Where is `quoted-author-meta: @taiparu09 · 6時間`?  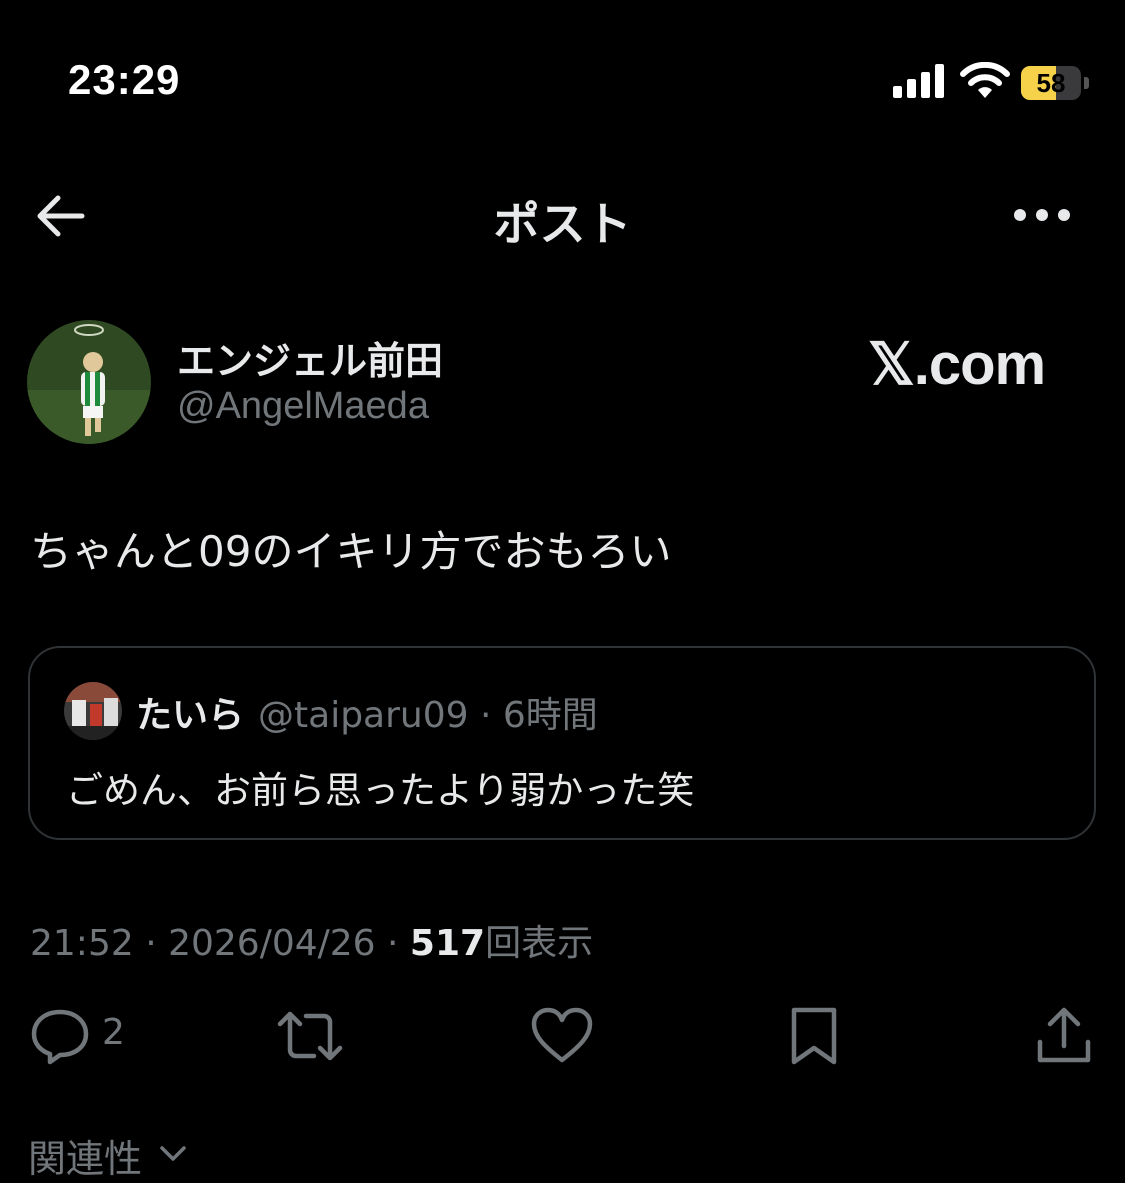 quoted-author-meta: @taiparu09 · 6時間 is located at coordinates (428, 715).